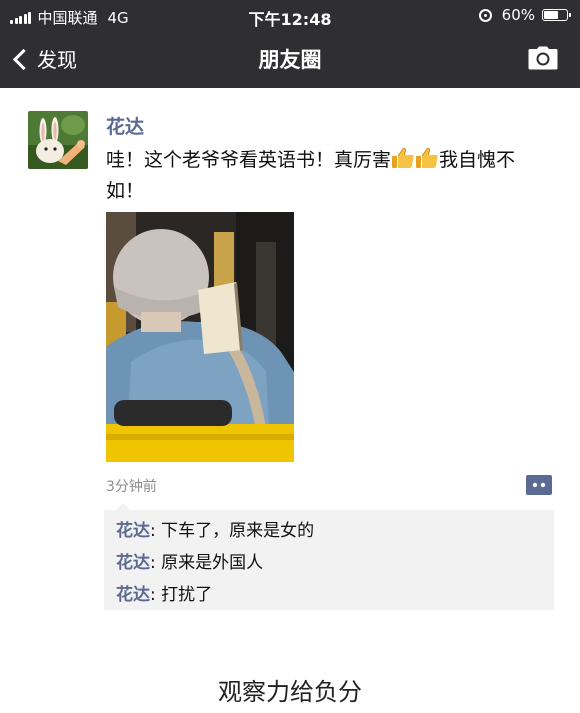 The width and height of the screenshot is (580, 713). I want to click on comment-text: 原来是外国人, so click(212, 563).